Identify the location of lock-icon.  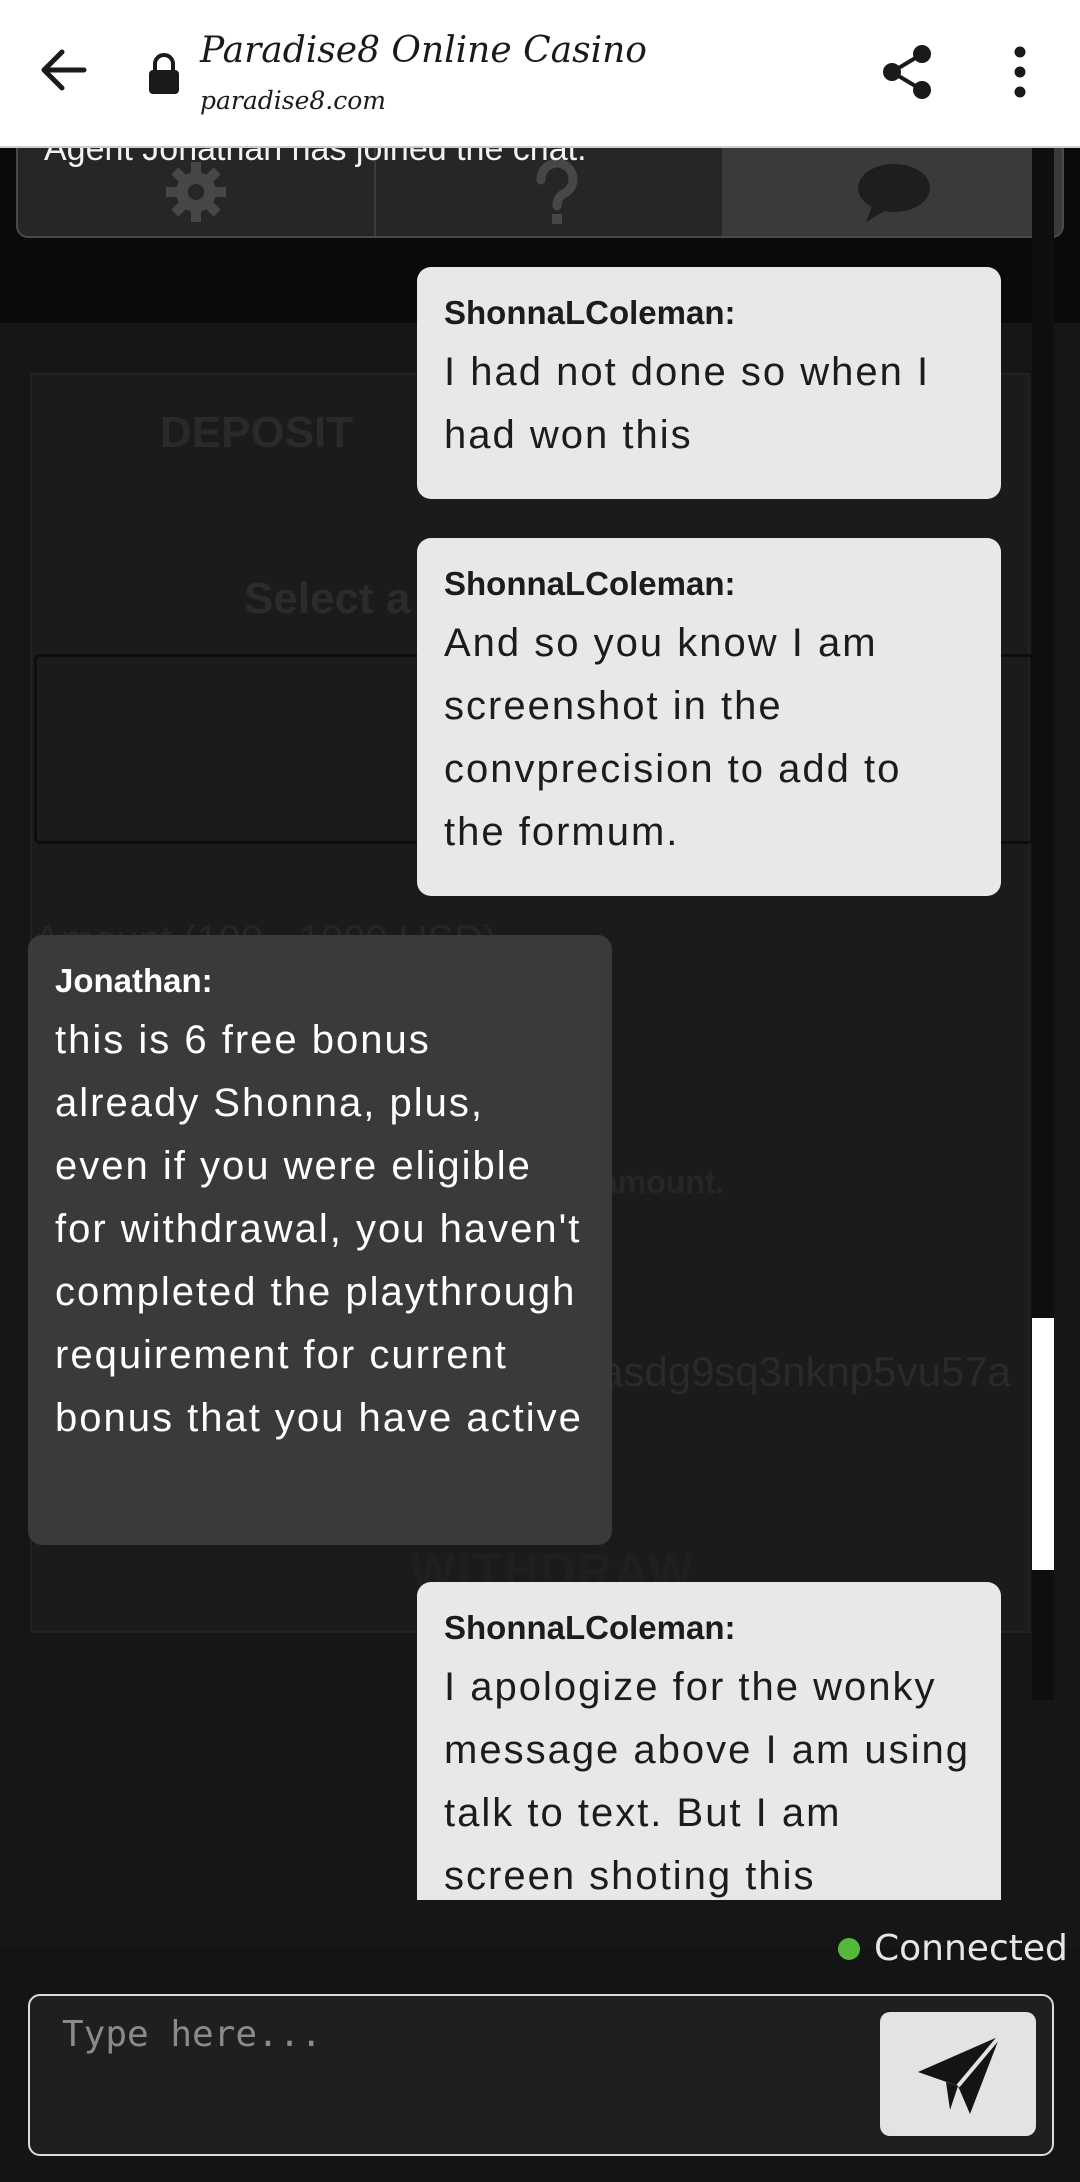
(164, 74).